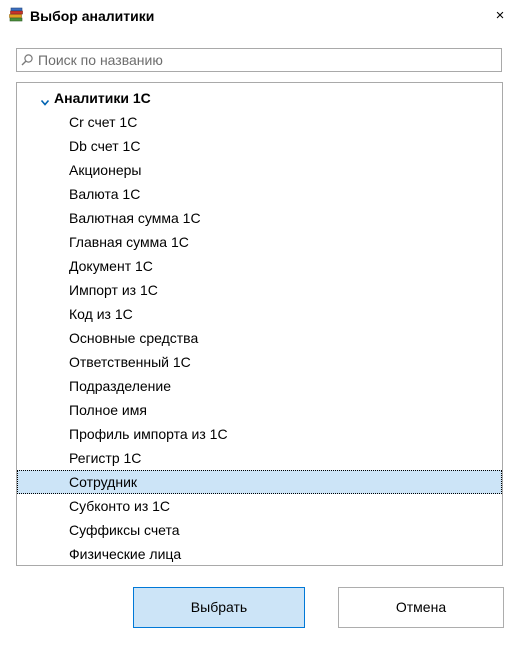  I want to click on chevron-down-icon, so click(45, 100).